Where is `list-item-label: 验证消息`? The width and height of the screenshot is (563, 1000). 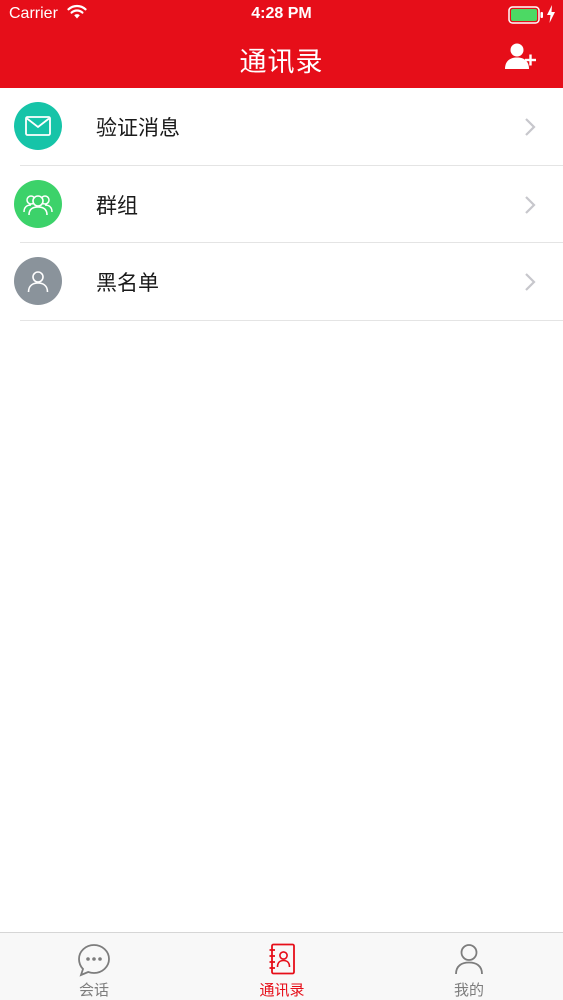
list-item-label: 验证消息 is located at coordinates (138, 128).